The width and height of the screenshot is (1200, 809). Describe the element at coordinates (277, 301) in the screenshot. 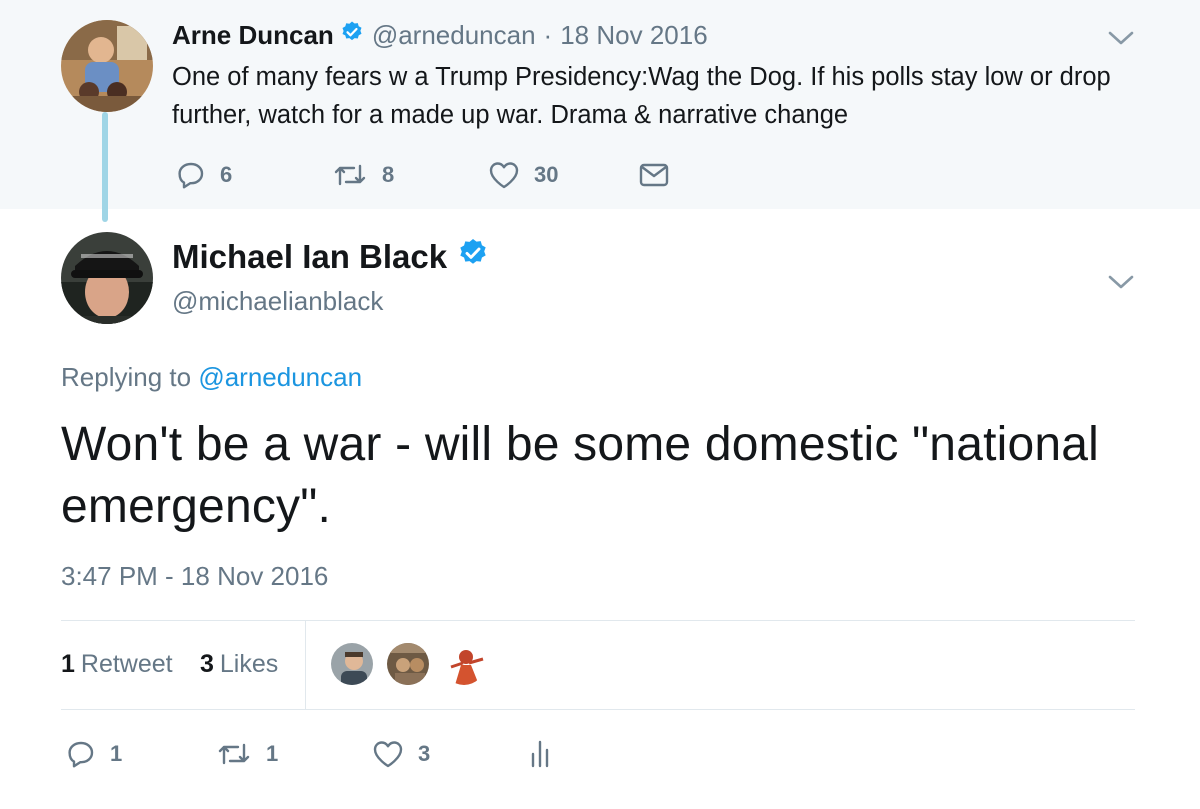

I see `author-handle: @michaelianblack` at that location.